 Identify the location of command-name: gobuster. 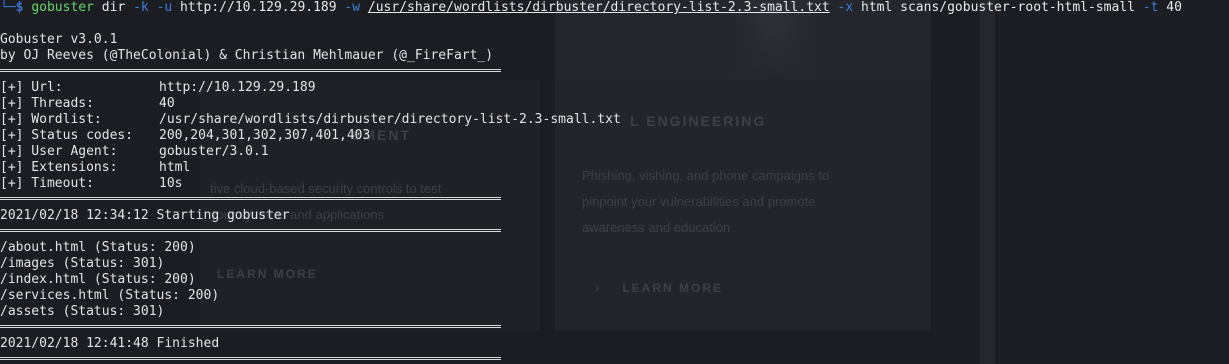
(62, 7).